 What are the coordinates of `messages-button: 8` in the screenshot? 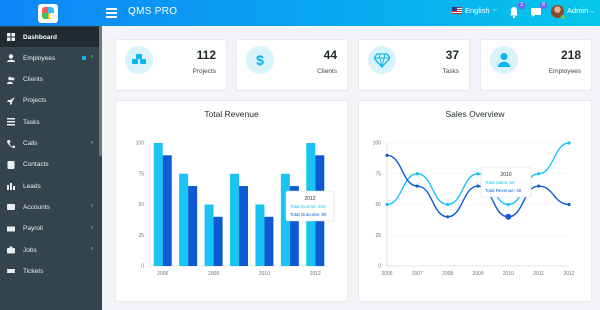 It's located at (538, 10).